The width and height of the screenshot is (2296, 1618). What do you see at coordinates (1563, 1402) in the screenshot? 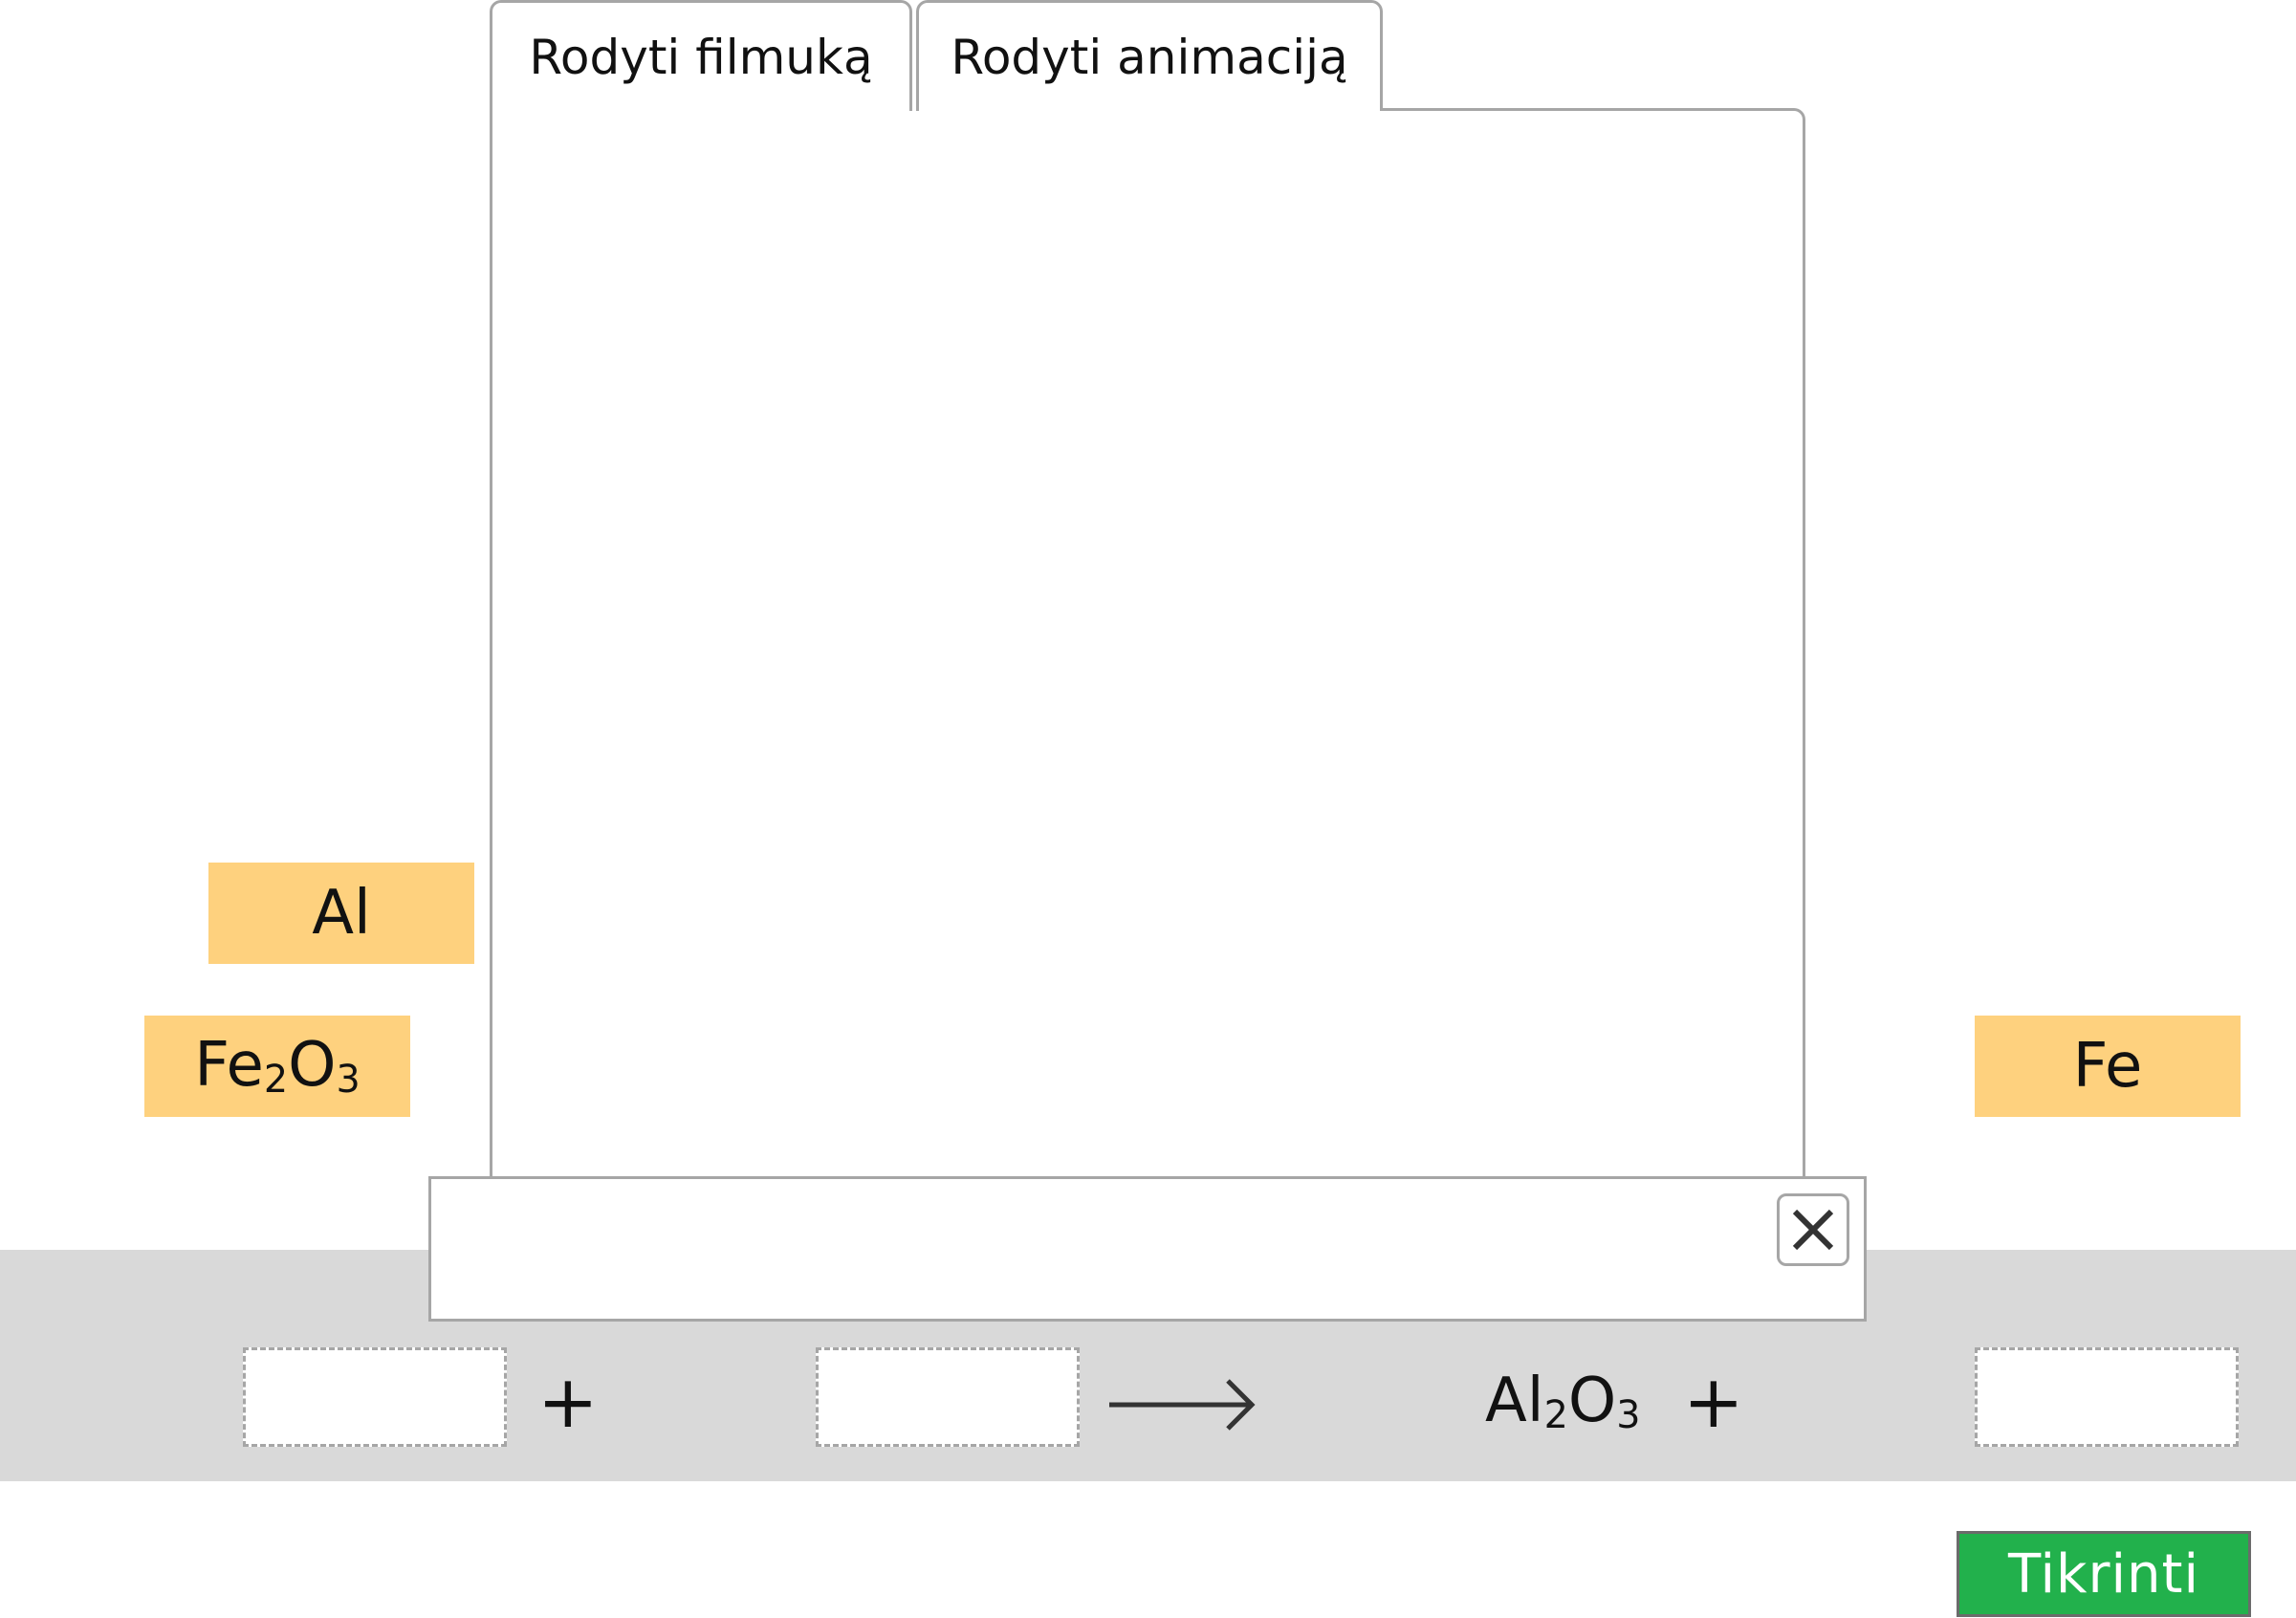
I see `product-formula-al2o3: Al2O3` at bounding box center [1563, 1402].